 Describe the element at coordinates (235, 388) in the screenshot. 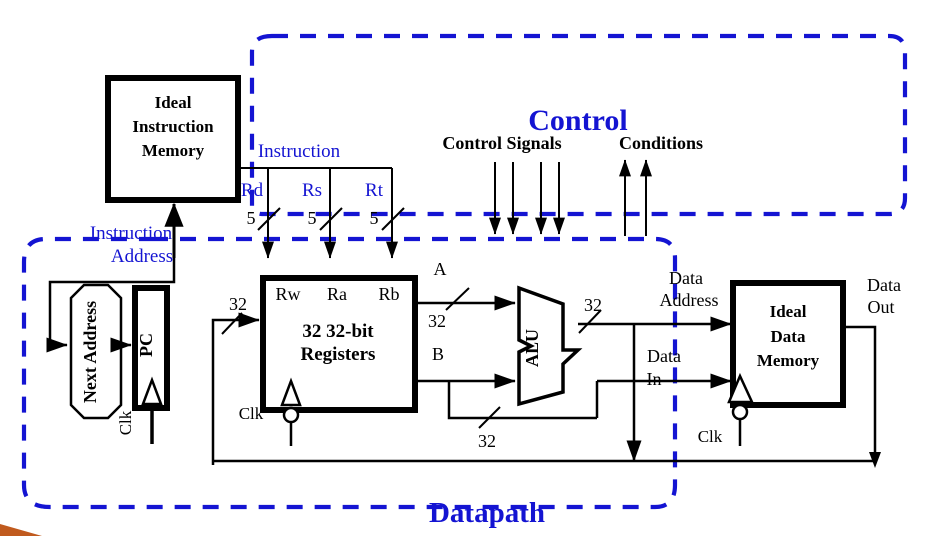

I see `write-data-bus` at that location.